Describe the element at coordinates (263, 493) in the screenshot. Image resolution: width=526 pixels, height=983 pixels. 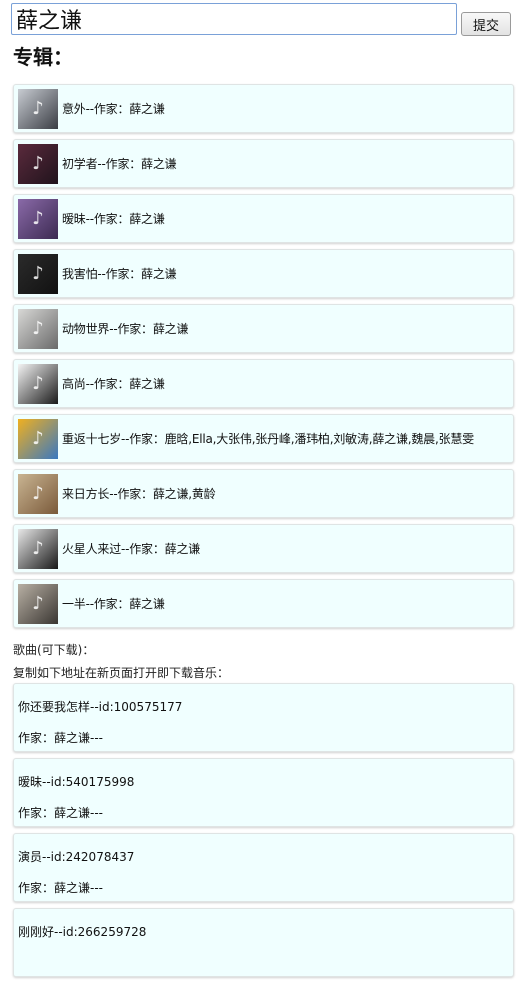
I see `album-item: ♪ 来日方长--作家：薛之谦,黄龄` at that location.